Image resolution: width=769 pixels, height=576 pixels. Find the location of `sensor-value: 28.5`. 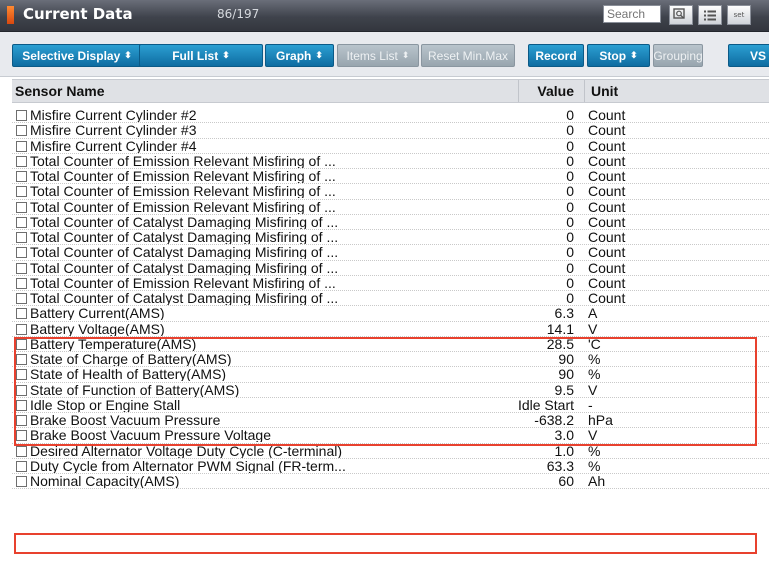

sensor-value: 28.5 is located at coordinates (560, 343).